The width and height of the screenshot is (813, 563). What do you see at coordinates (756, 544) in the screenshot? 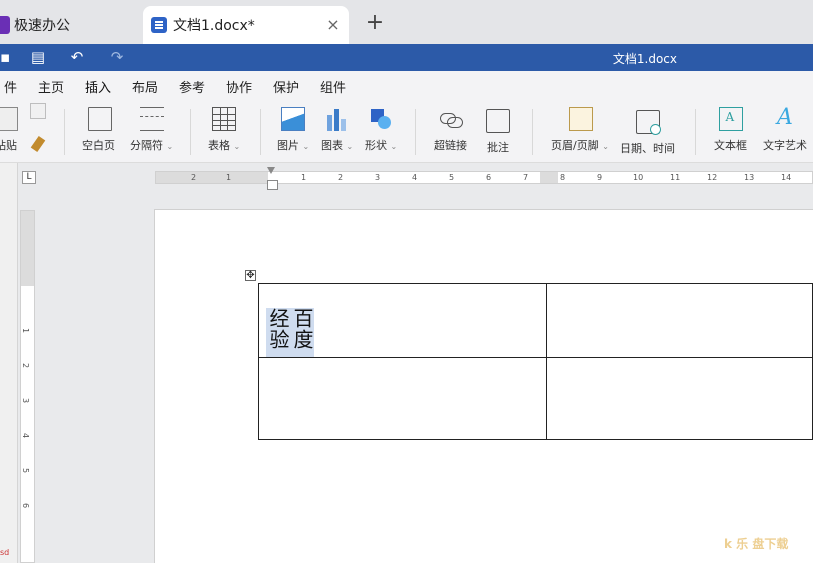
I see `watermark-logo: k 乐 盘下载` at bounding box center [756, 544].